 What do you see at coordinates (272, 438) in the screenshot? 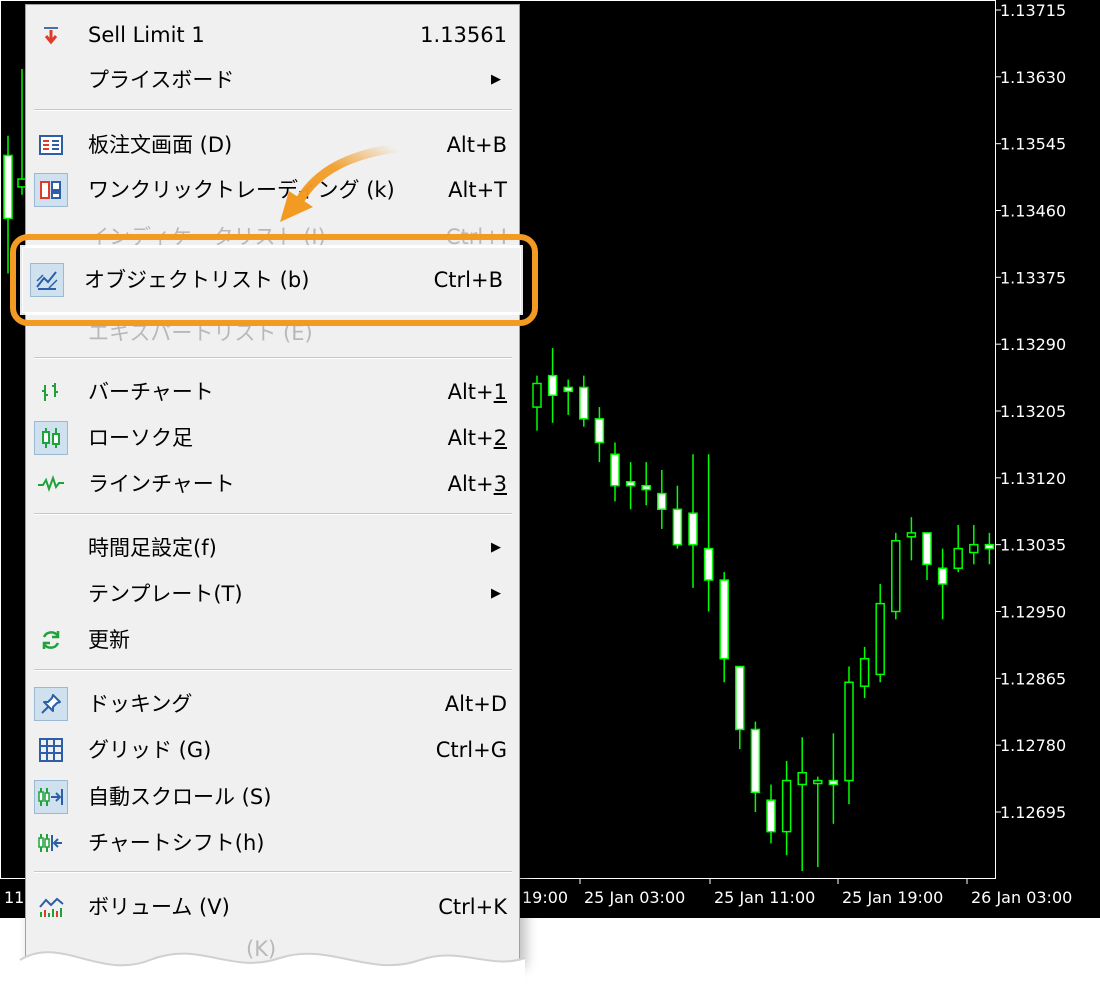
I see `menu-item-candlestick: ローソク足 Alt+2` at bounding box center [272, 438].